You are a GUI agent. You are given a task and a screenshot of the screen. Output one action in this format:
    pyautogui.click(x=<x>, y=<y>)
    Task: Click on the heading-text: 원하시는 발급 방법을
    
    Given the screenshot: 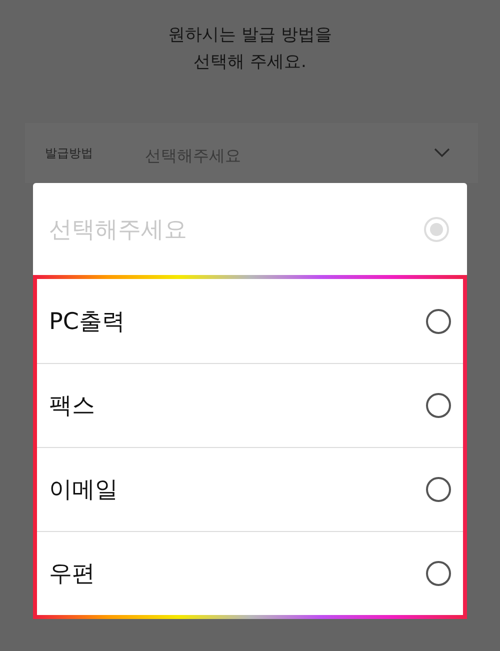 What is the action you would take?
    pyautogui.click(x=250, y=35)
    